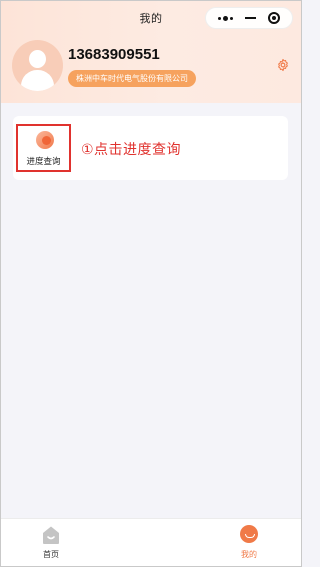  I want to click on close-icon, so click(274, 18).